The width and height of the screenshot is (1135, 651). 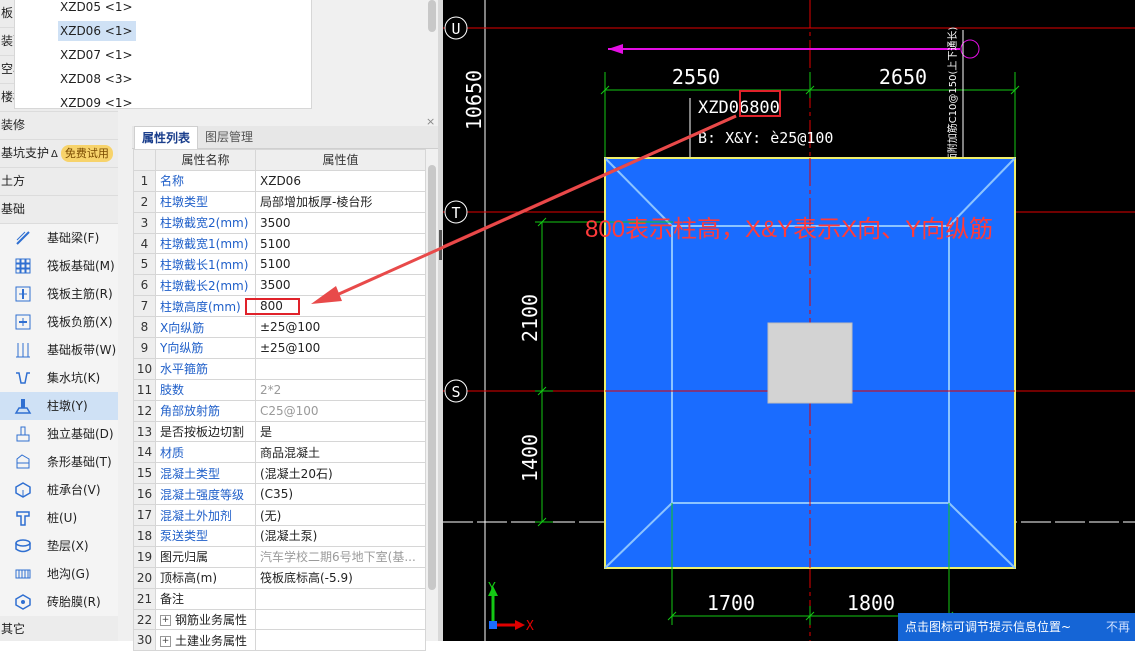 What do you see at coordinates (202, 494) in the screenshot?
I see `property-name-text: 混凝土强度等级` at bounding box center [202, 494].